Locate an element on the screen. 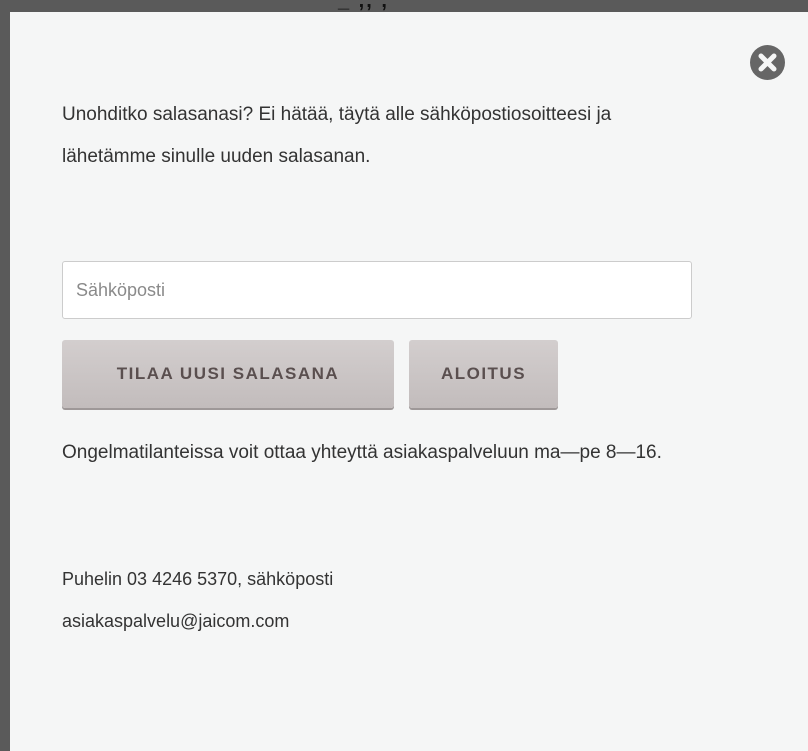 Image resolution: width=808 pixels, height=751 pixels. partial-heading-fragment: _ ,, , is located at coordinates (363, 6).